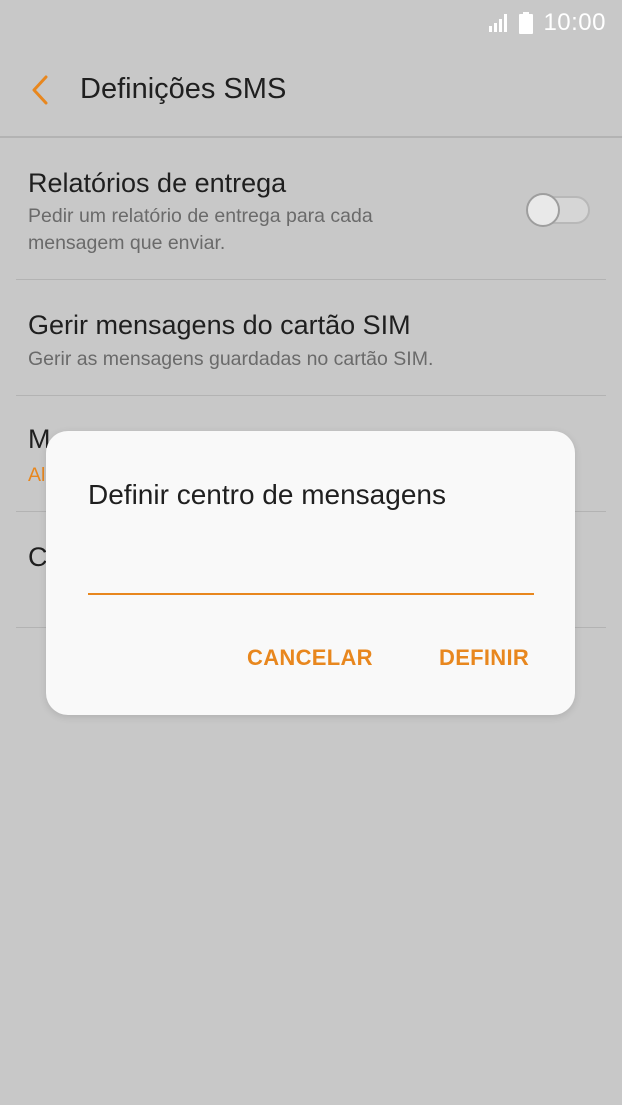 Image resolution: width=622 pixels, height=1105 pixels. Describe the element at coordinates (219, 325) in the screenshot. I see `setting-title: Gerir mensagens do cartão SIM` at that location.